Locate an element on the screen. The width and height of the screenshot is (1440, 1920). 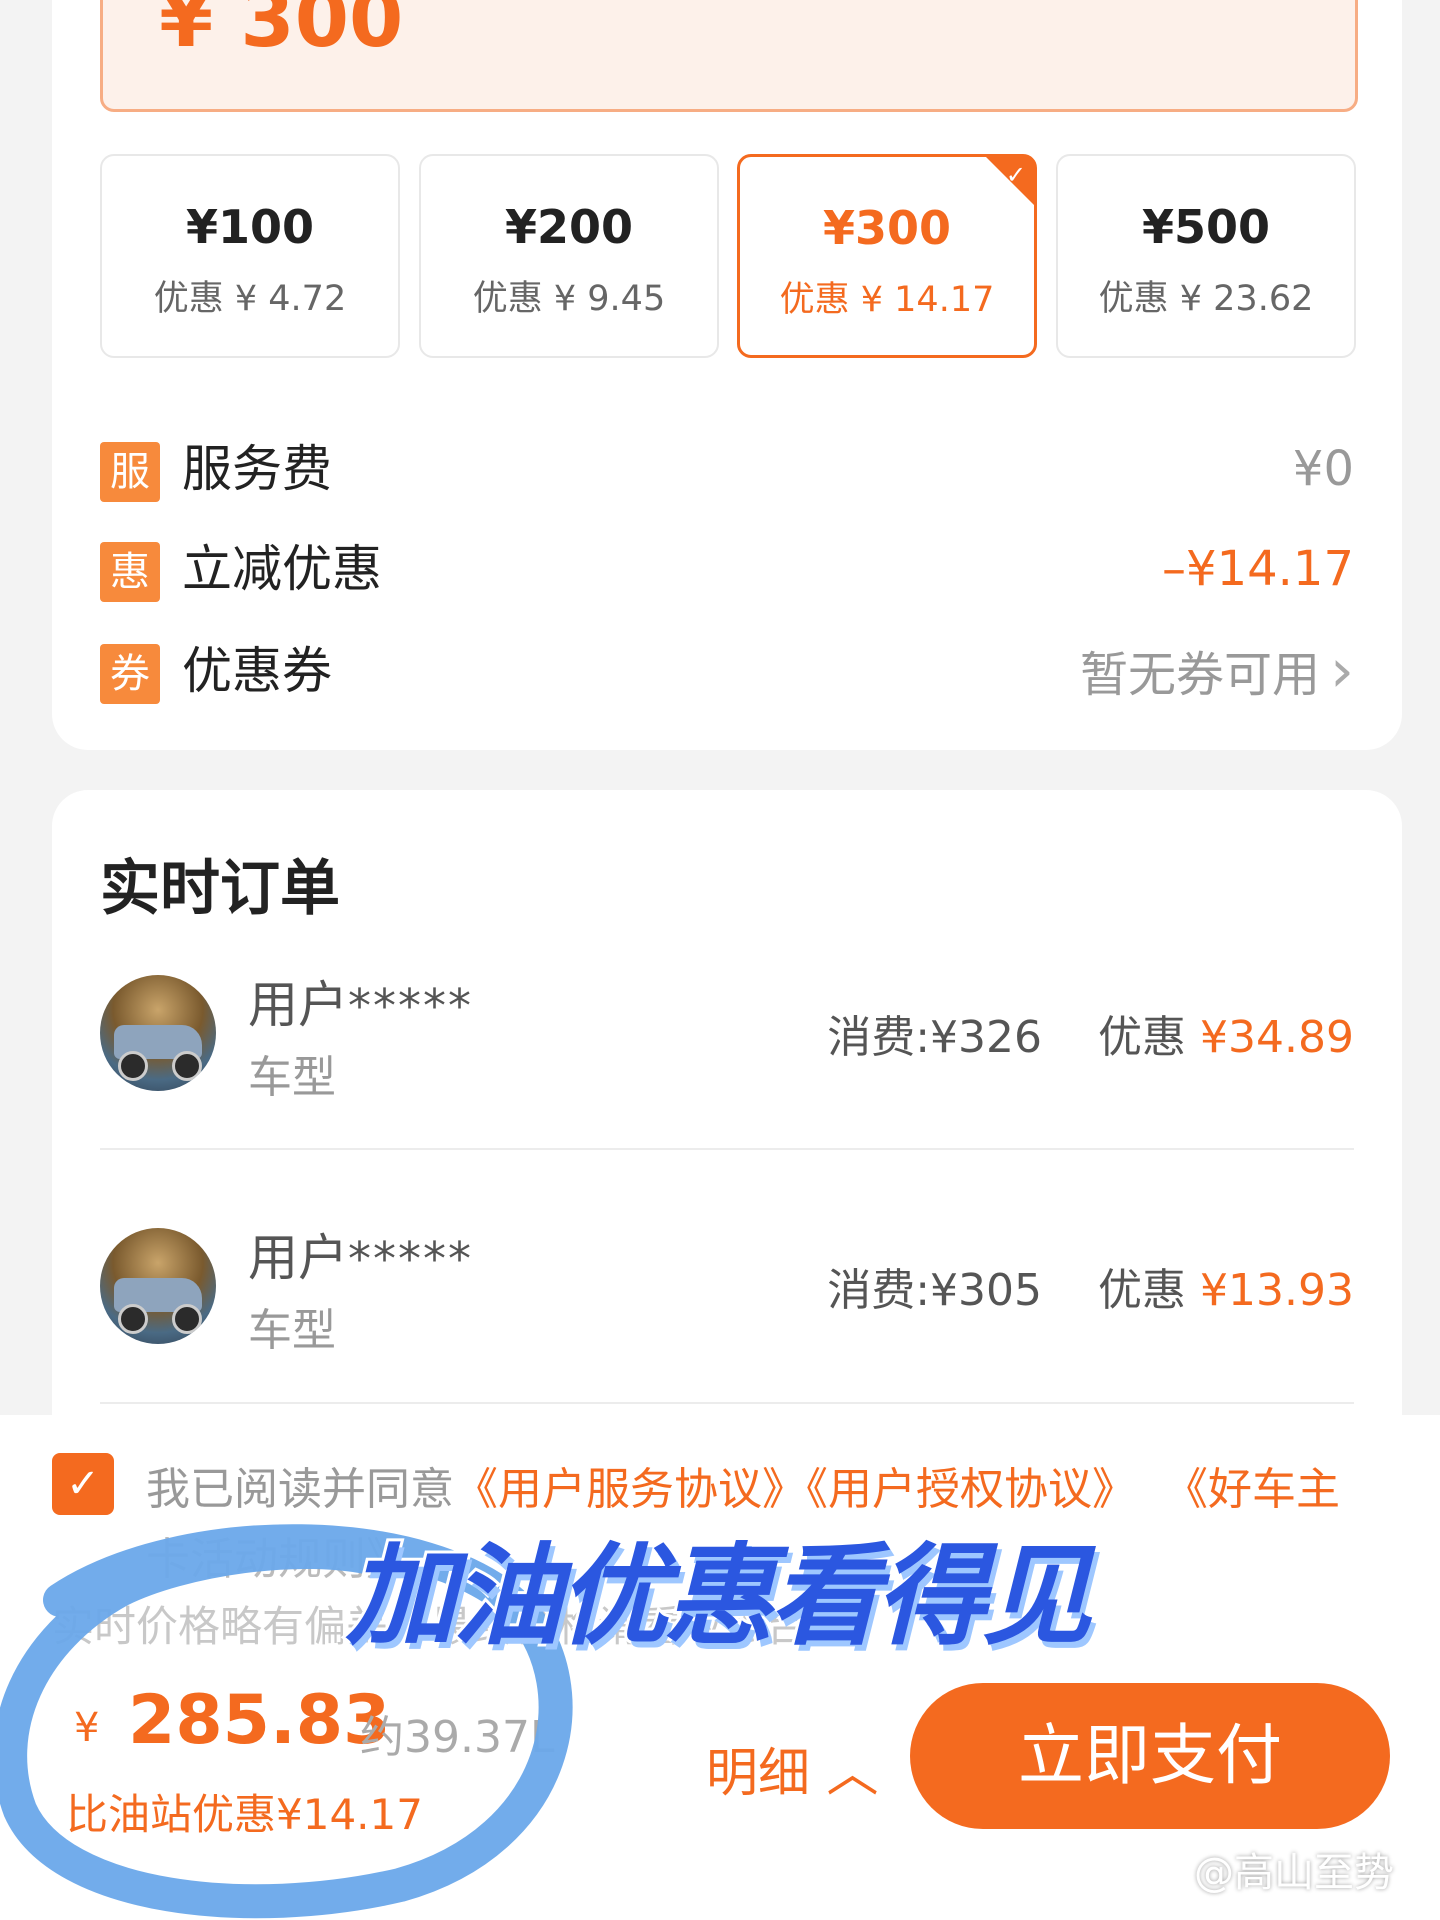
option-100: ¥100 优惠 ¥ 4.72 is located at coordinates (250, 256).